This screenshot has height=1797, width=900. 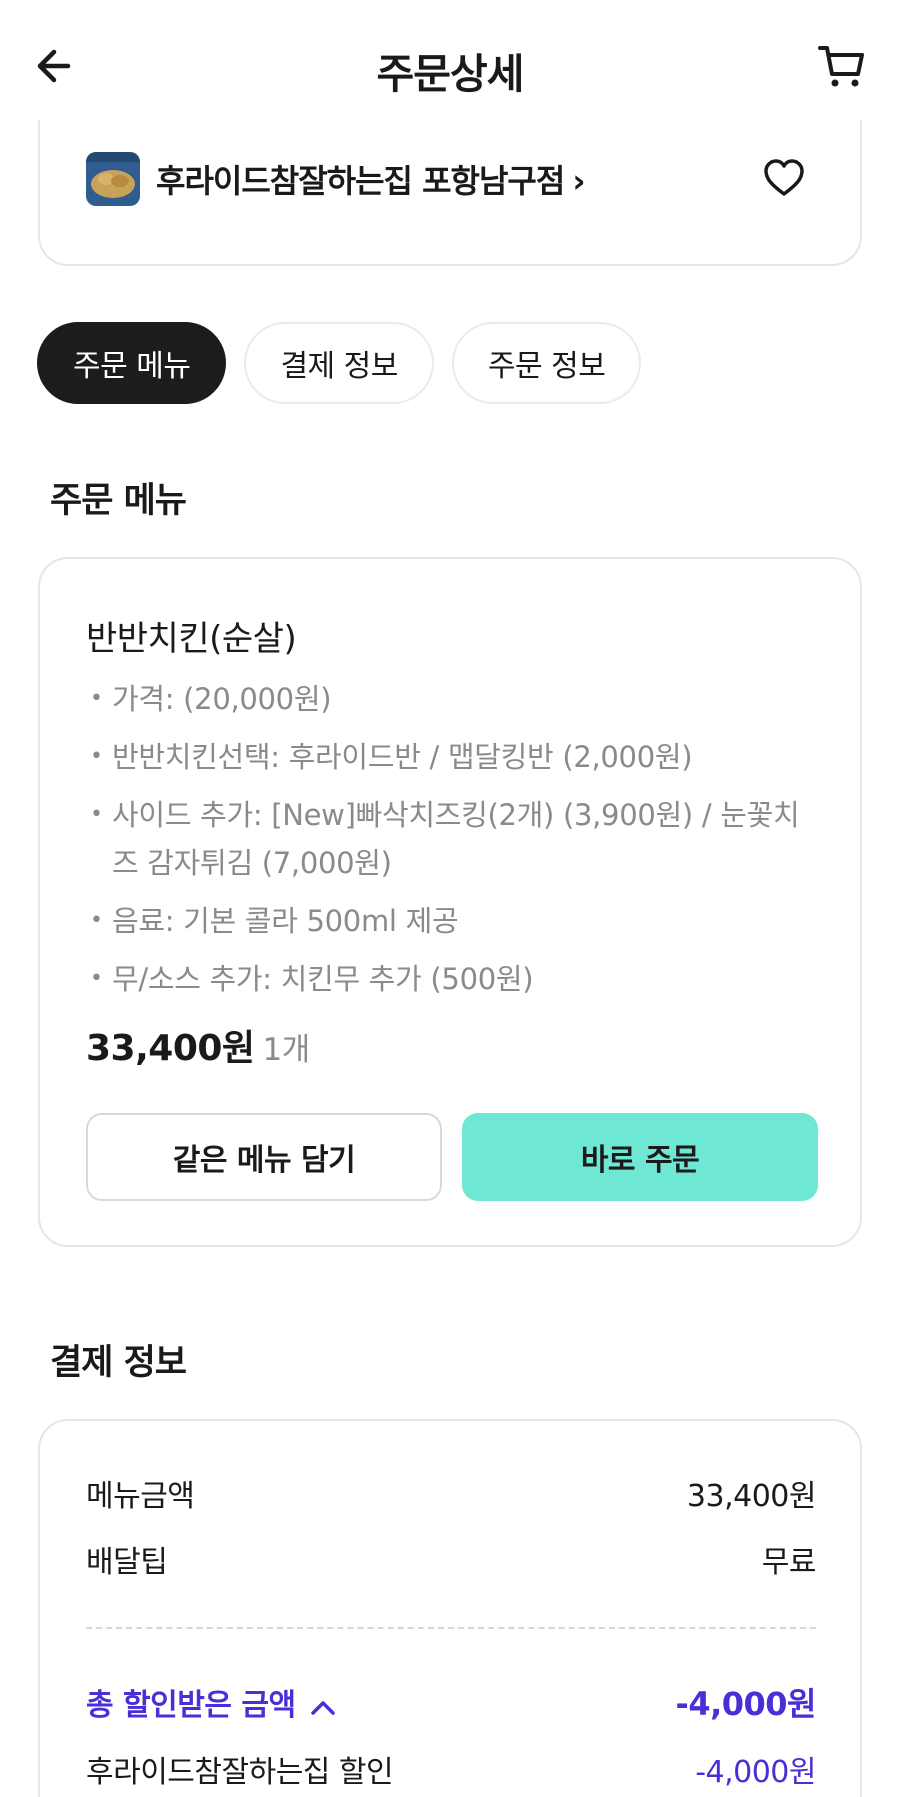 What do you see at coordinates (451, 1769) in the screenshot?
I see `discount-item-row: 후라이드참잘하는집 할인 -4,000원` at bounding box center [451, 1769].